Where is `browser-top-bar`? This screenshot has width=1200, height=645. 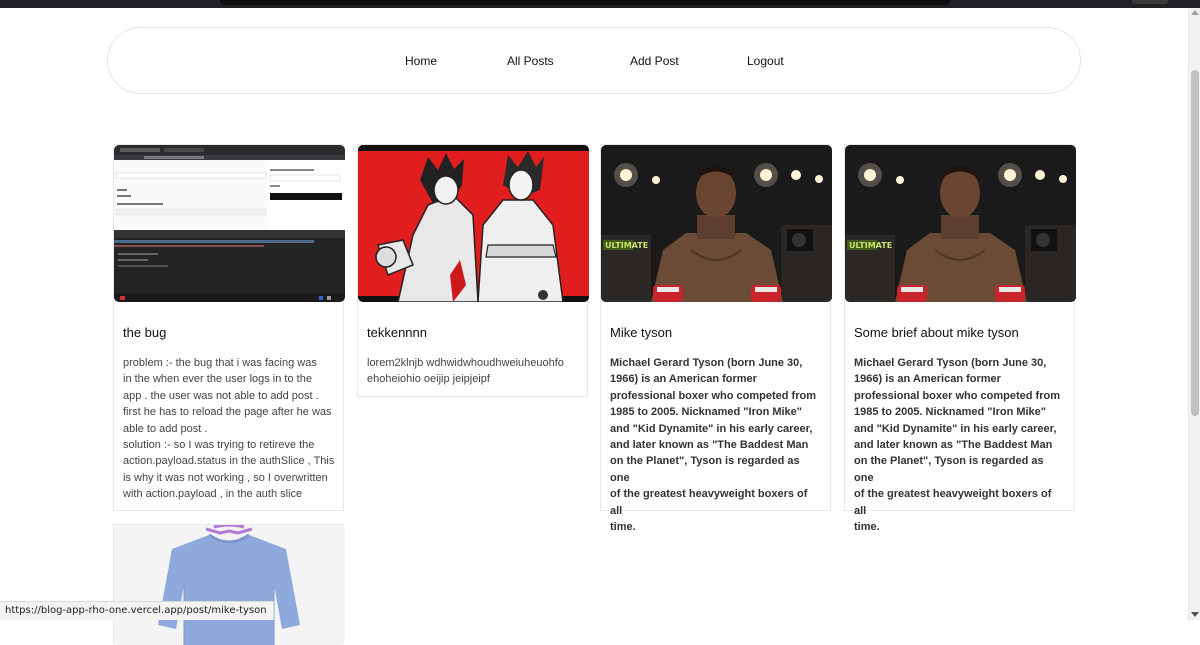
browser-top-bar is located at coordinates (600, 4).